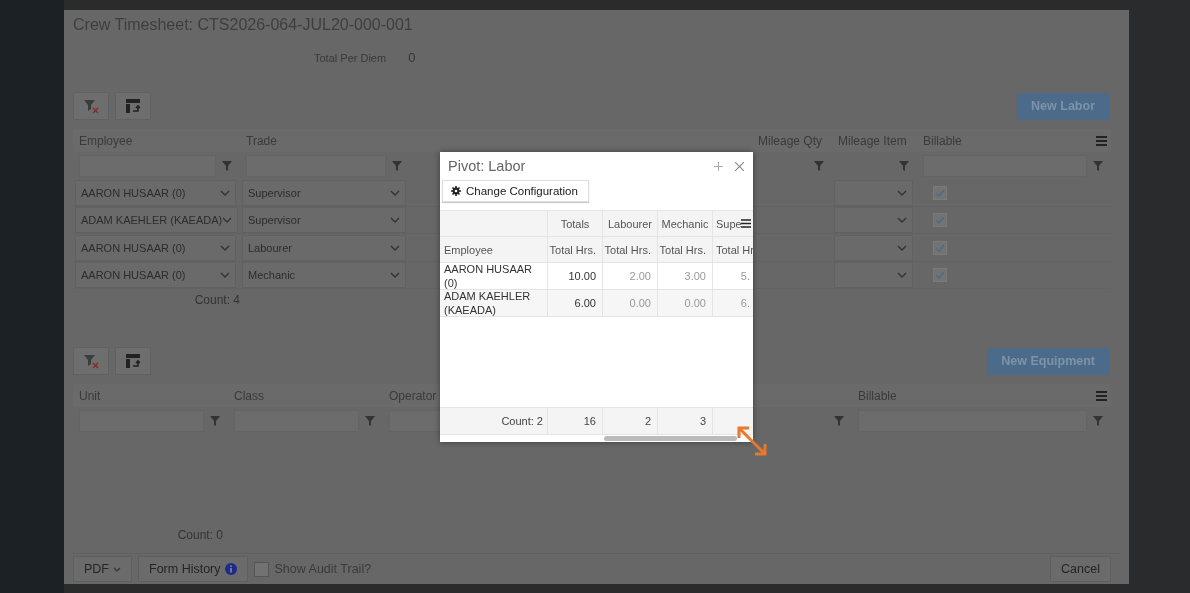 The height and width of the screenshot is (593, 1190). Describe the element at coordinates (734, 249) in the screenshot. I see `column-header: Total Hr` at that location.